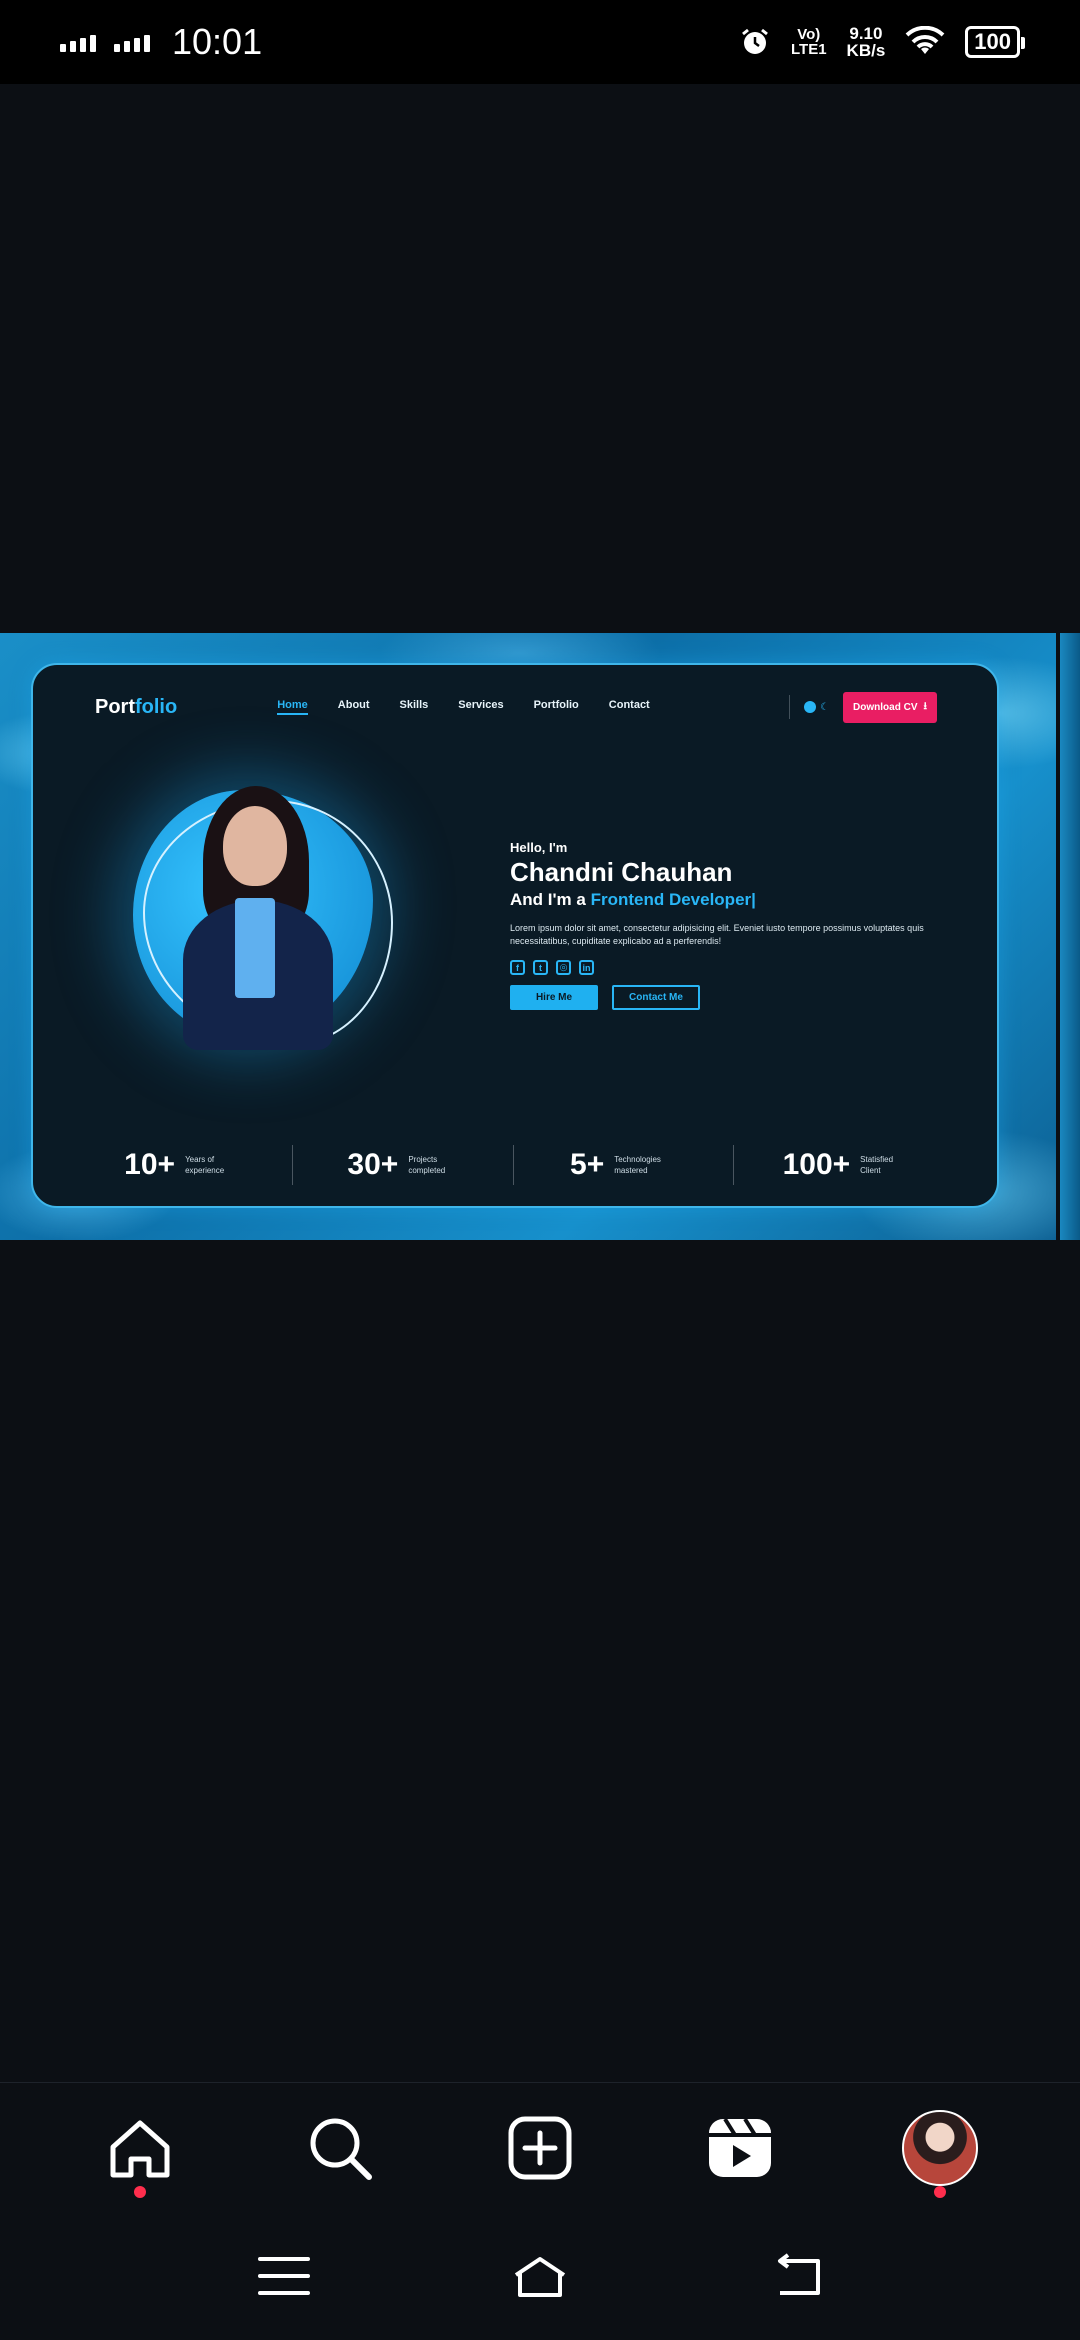  I want to click on nav-search, so click(340, 2148).